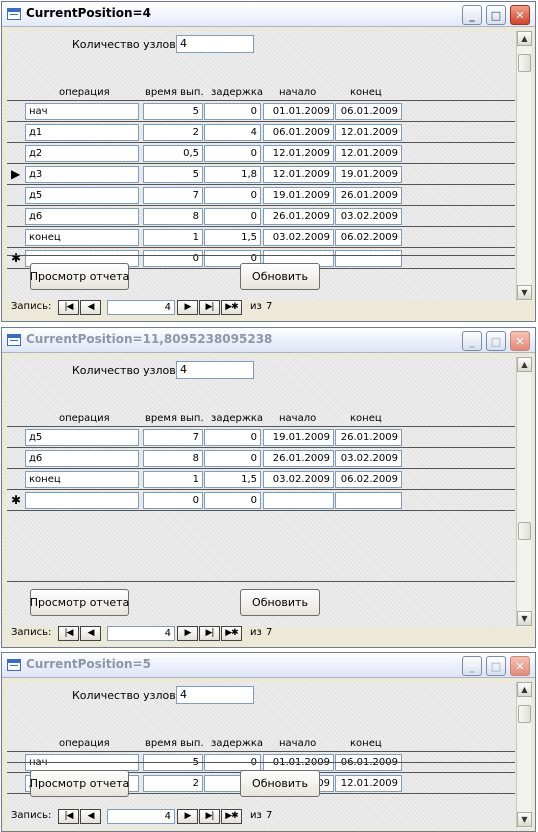  What do you see at coordinates (298, 132) in the screenshot?
I see `start-date-field: 06.01.2009` at bounding box center [298, 132].